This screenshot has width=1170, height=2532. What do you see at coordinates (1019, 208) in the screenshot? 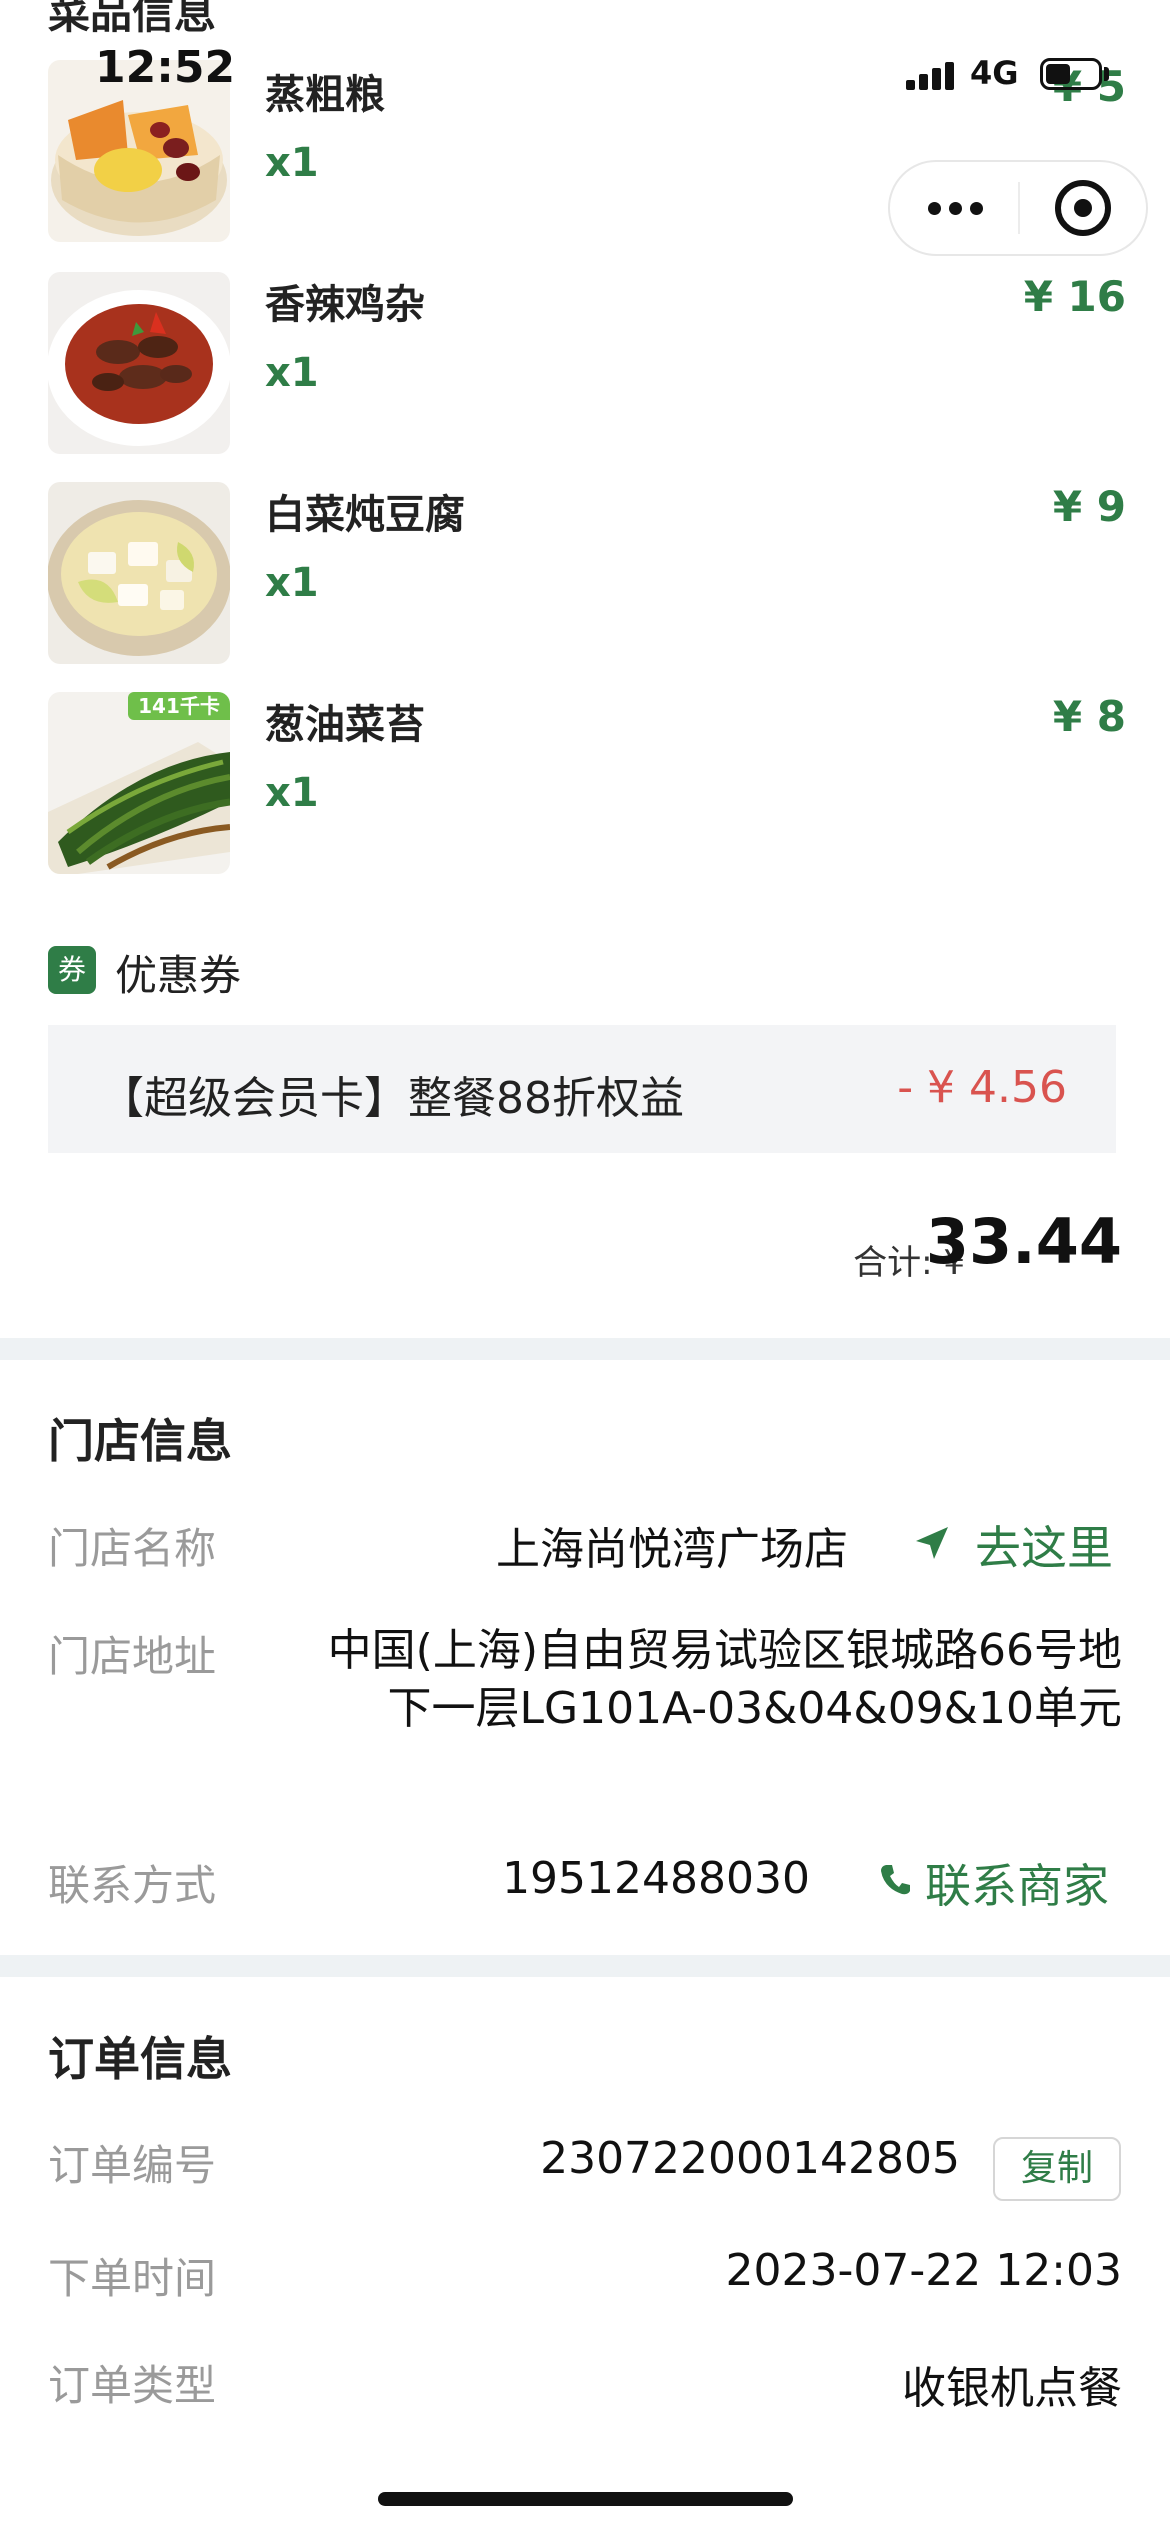
I see `capsule-divider` at bounding box center [1019, 208].